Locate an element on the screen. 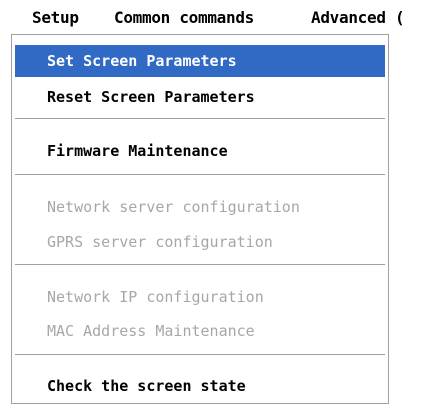  menu-item-gprs-server-configuration: GPRS server configuration is located at coordinates (160, 242).